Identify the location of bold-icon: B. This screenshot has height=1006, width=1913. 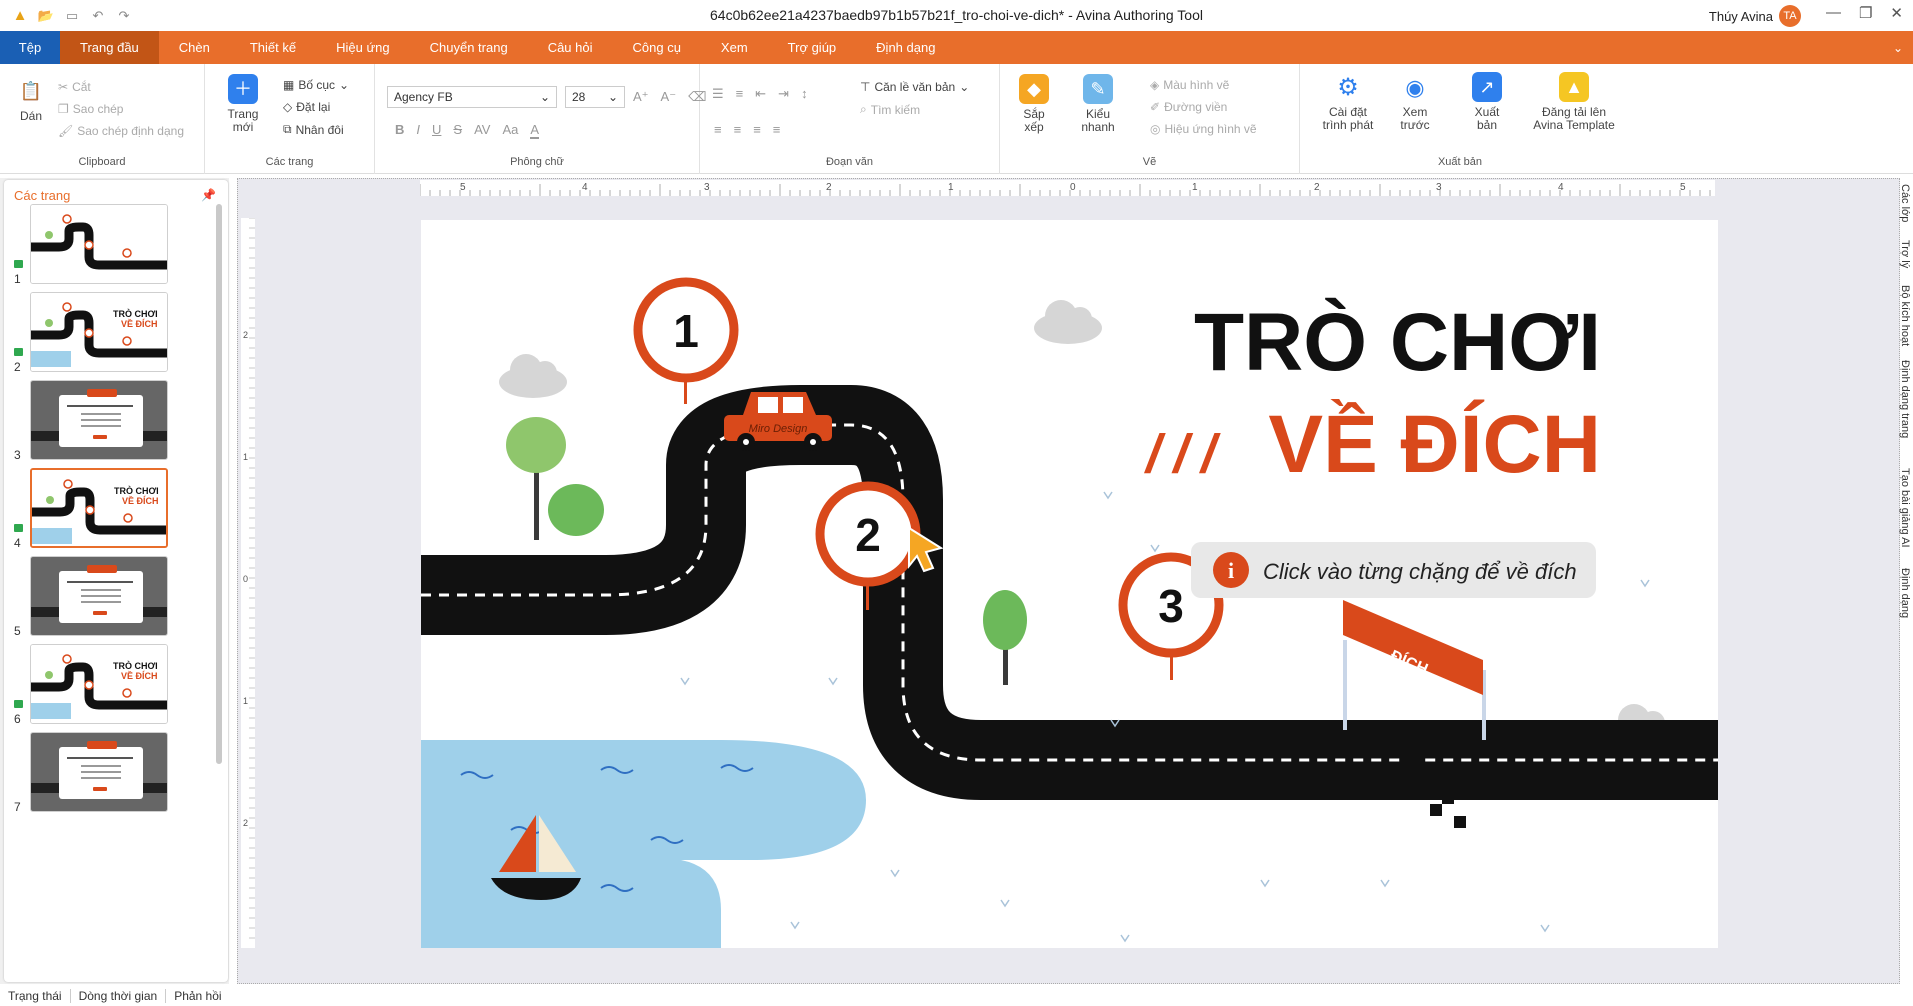
(399, 130).